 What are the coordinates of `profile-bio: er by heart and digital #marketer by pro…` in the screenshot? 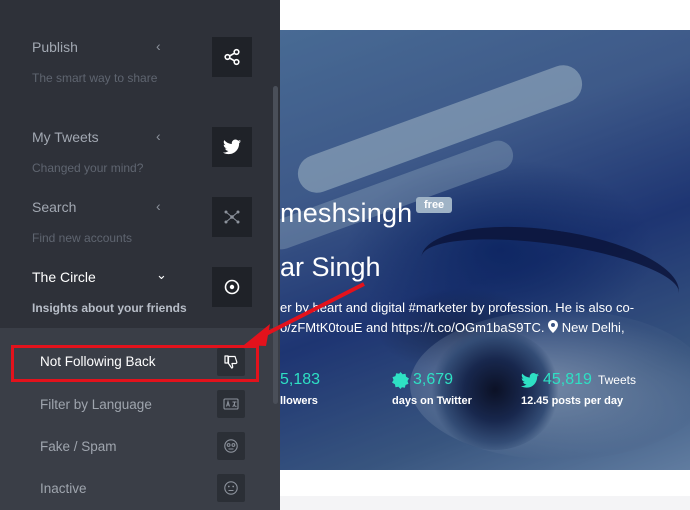 It's located at (482, 318).